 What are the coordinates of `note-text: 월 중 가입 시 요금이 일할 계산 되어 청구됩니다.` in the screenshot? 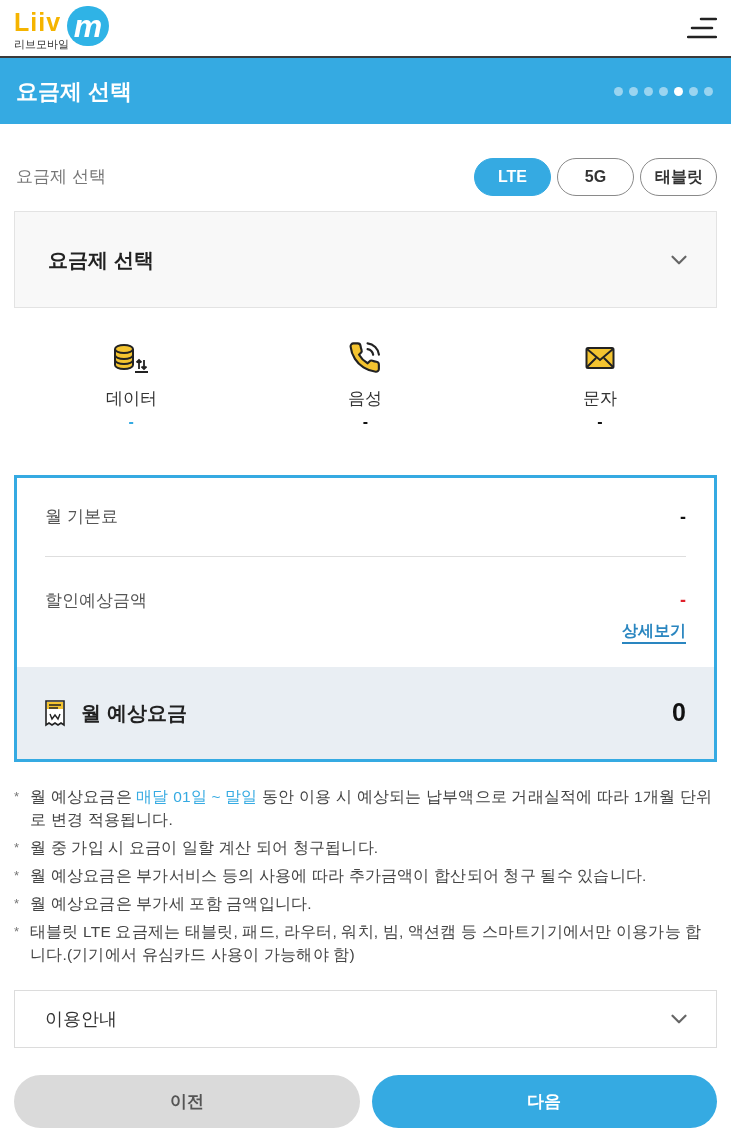 It's located at (204, 848).